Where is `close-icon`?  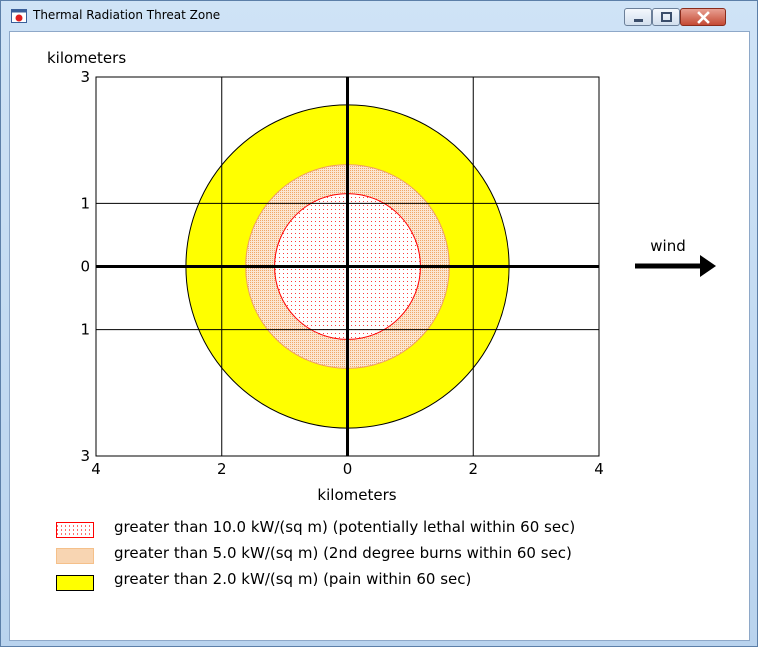 close-icon is located at coordinates (703, 17).